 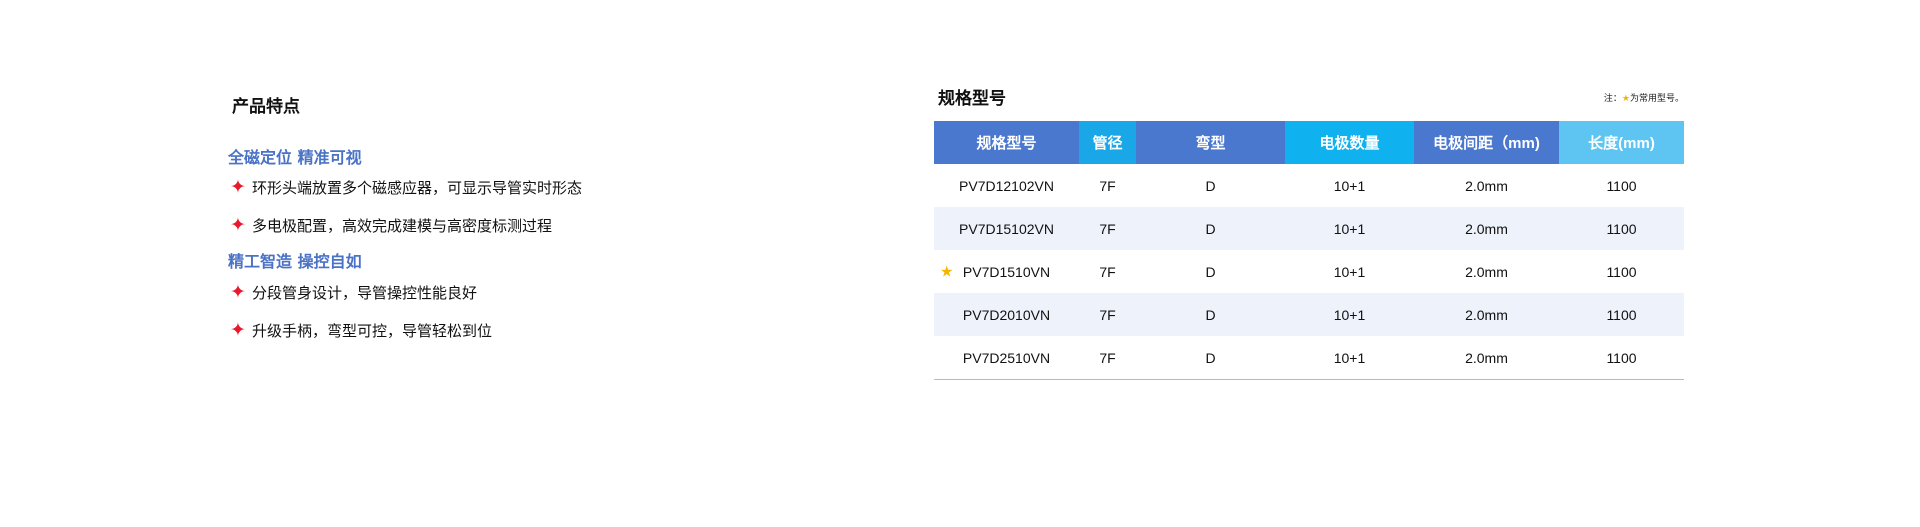 What do you see at coordinates (295, 261) in the screenshot?
I see `feature-group-title-control: 精工智造 操控自如` at bounding box center [295, 261].